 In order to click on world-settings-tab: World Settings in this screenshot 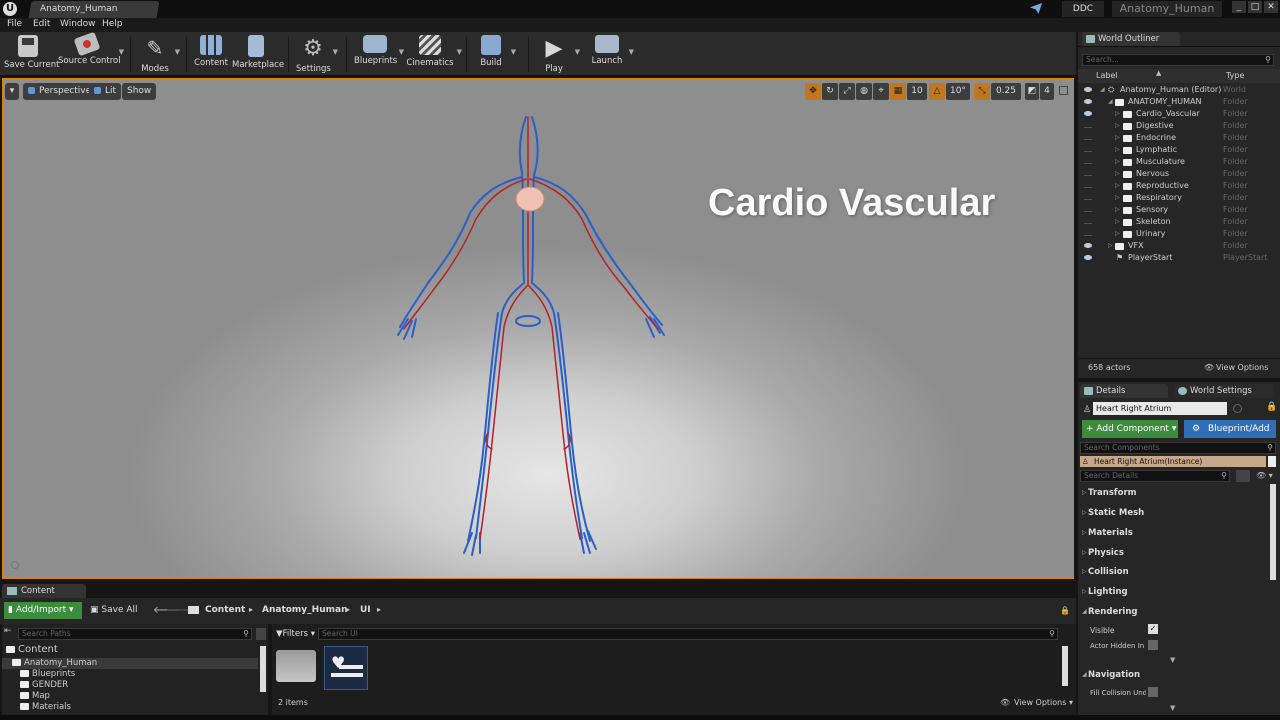, I will do `click(1224, 391)`.